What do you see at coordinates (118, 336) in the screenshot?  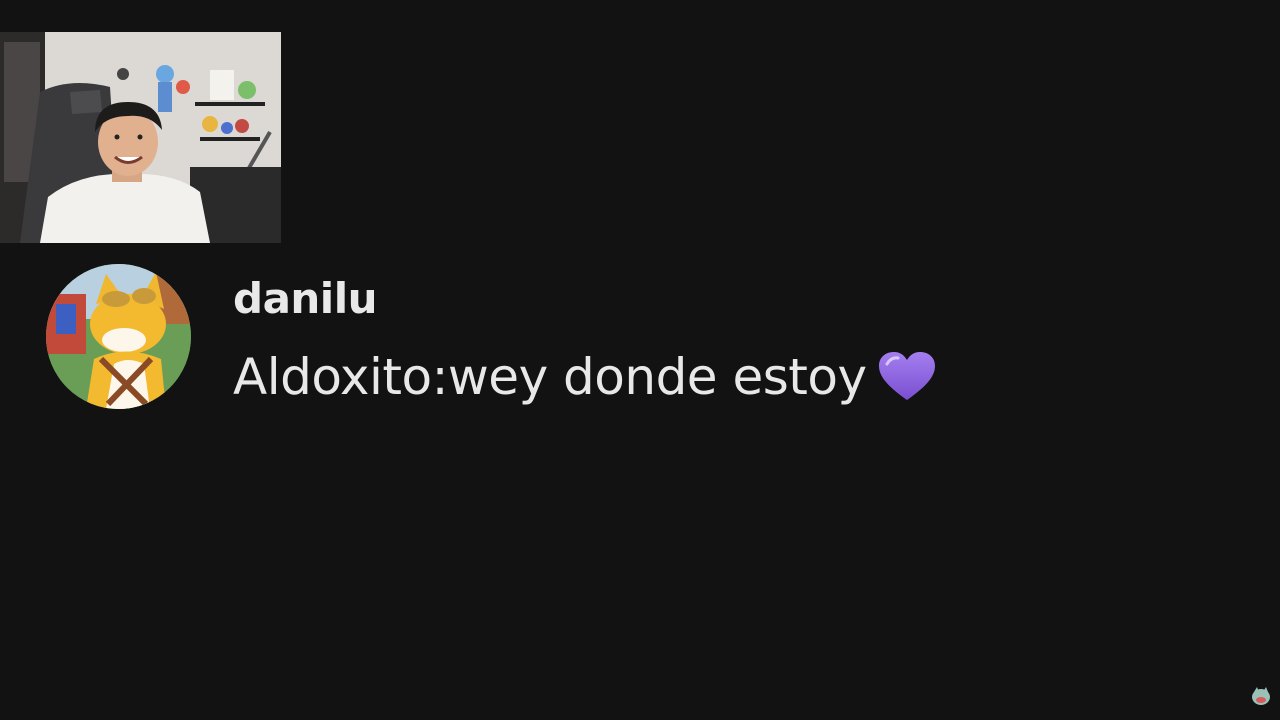 I see `avatar` at bounding box center [118, 336].